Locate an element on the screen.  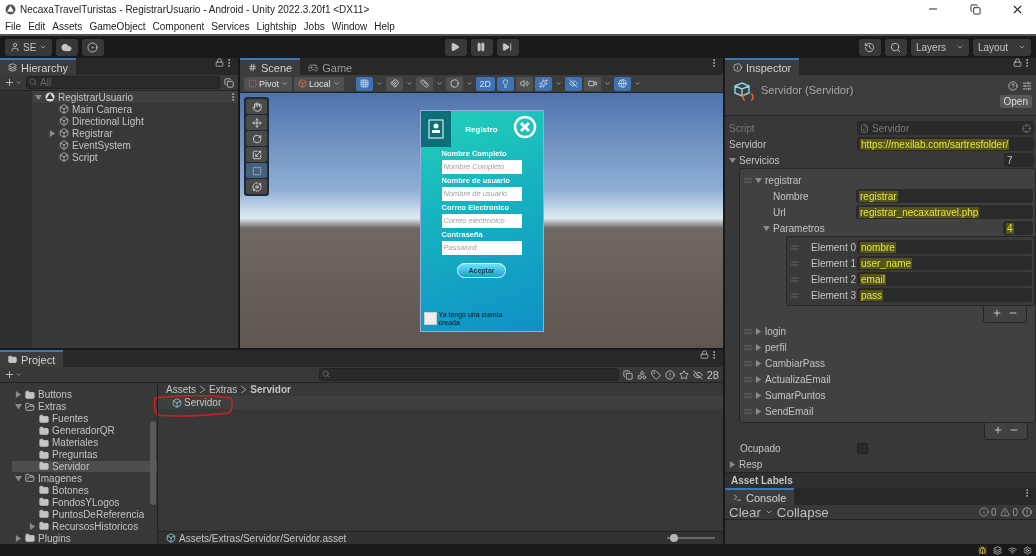
hierarchy-item: Main Camera is located at coordinates (102, 109).